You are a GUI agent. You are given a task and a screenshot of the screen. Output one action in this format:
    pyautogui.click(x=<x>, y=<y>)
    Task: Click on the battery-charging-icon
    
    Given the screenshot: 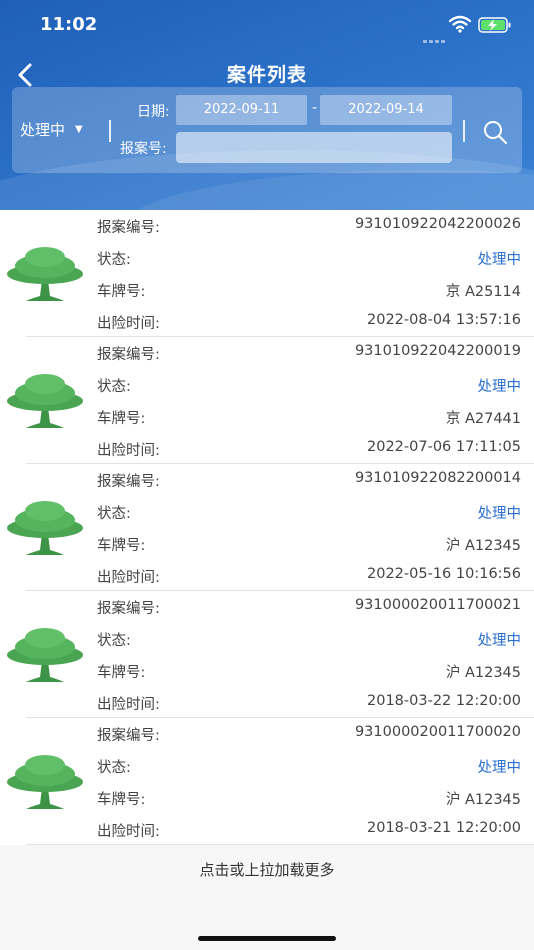 What is the action you would take?
    pyautogui.click(x=494, y=25)
    